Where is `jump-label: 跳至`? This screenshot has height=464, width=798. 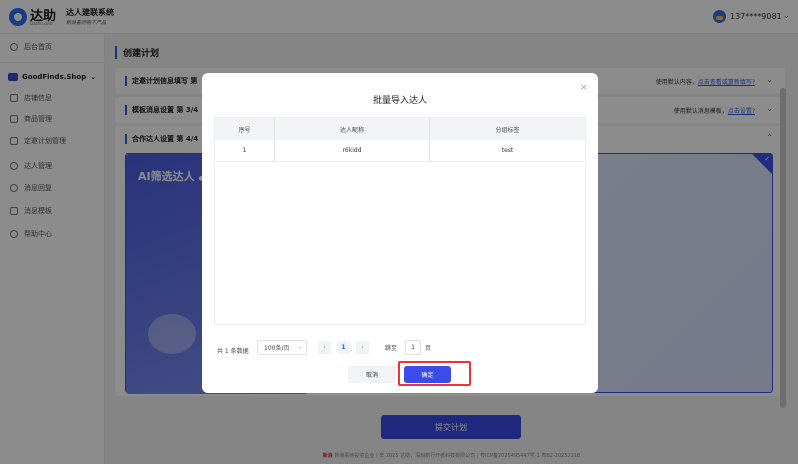
jump-label: 跳至 is located at coordinates (391, 348).